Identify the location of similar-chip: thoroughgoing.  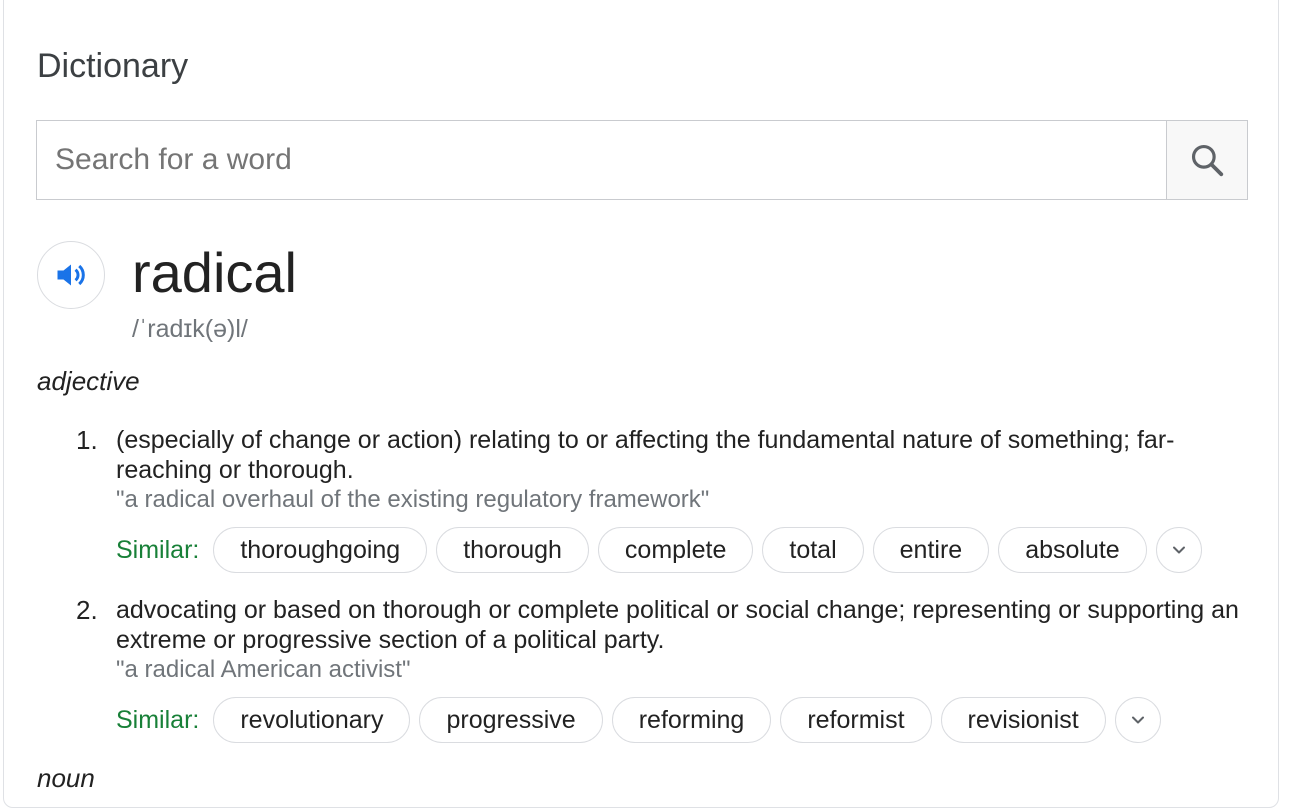
(320, 550).